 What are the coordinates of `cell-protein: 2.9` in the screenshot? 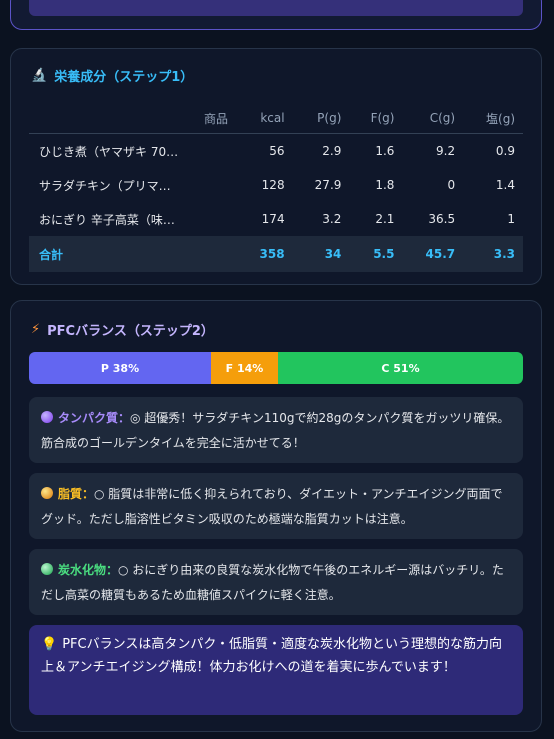 It's located at (332, 151).